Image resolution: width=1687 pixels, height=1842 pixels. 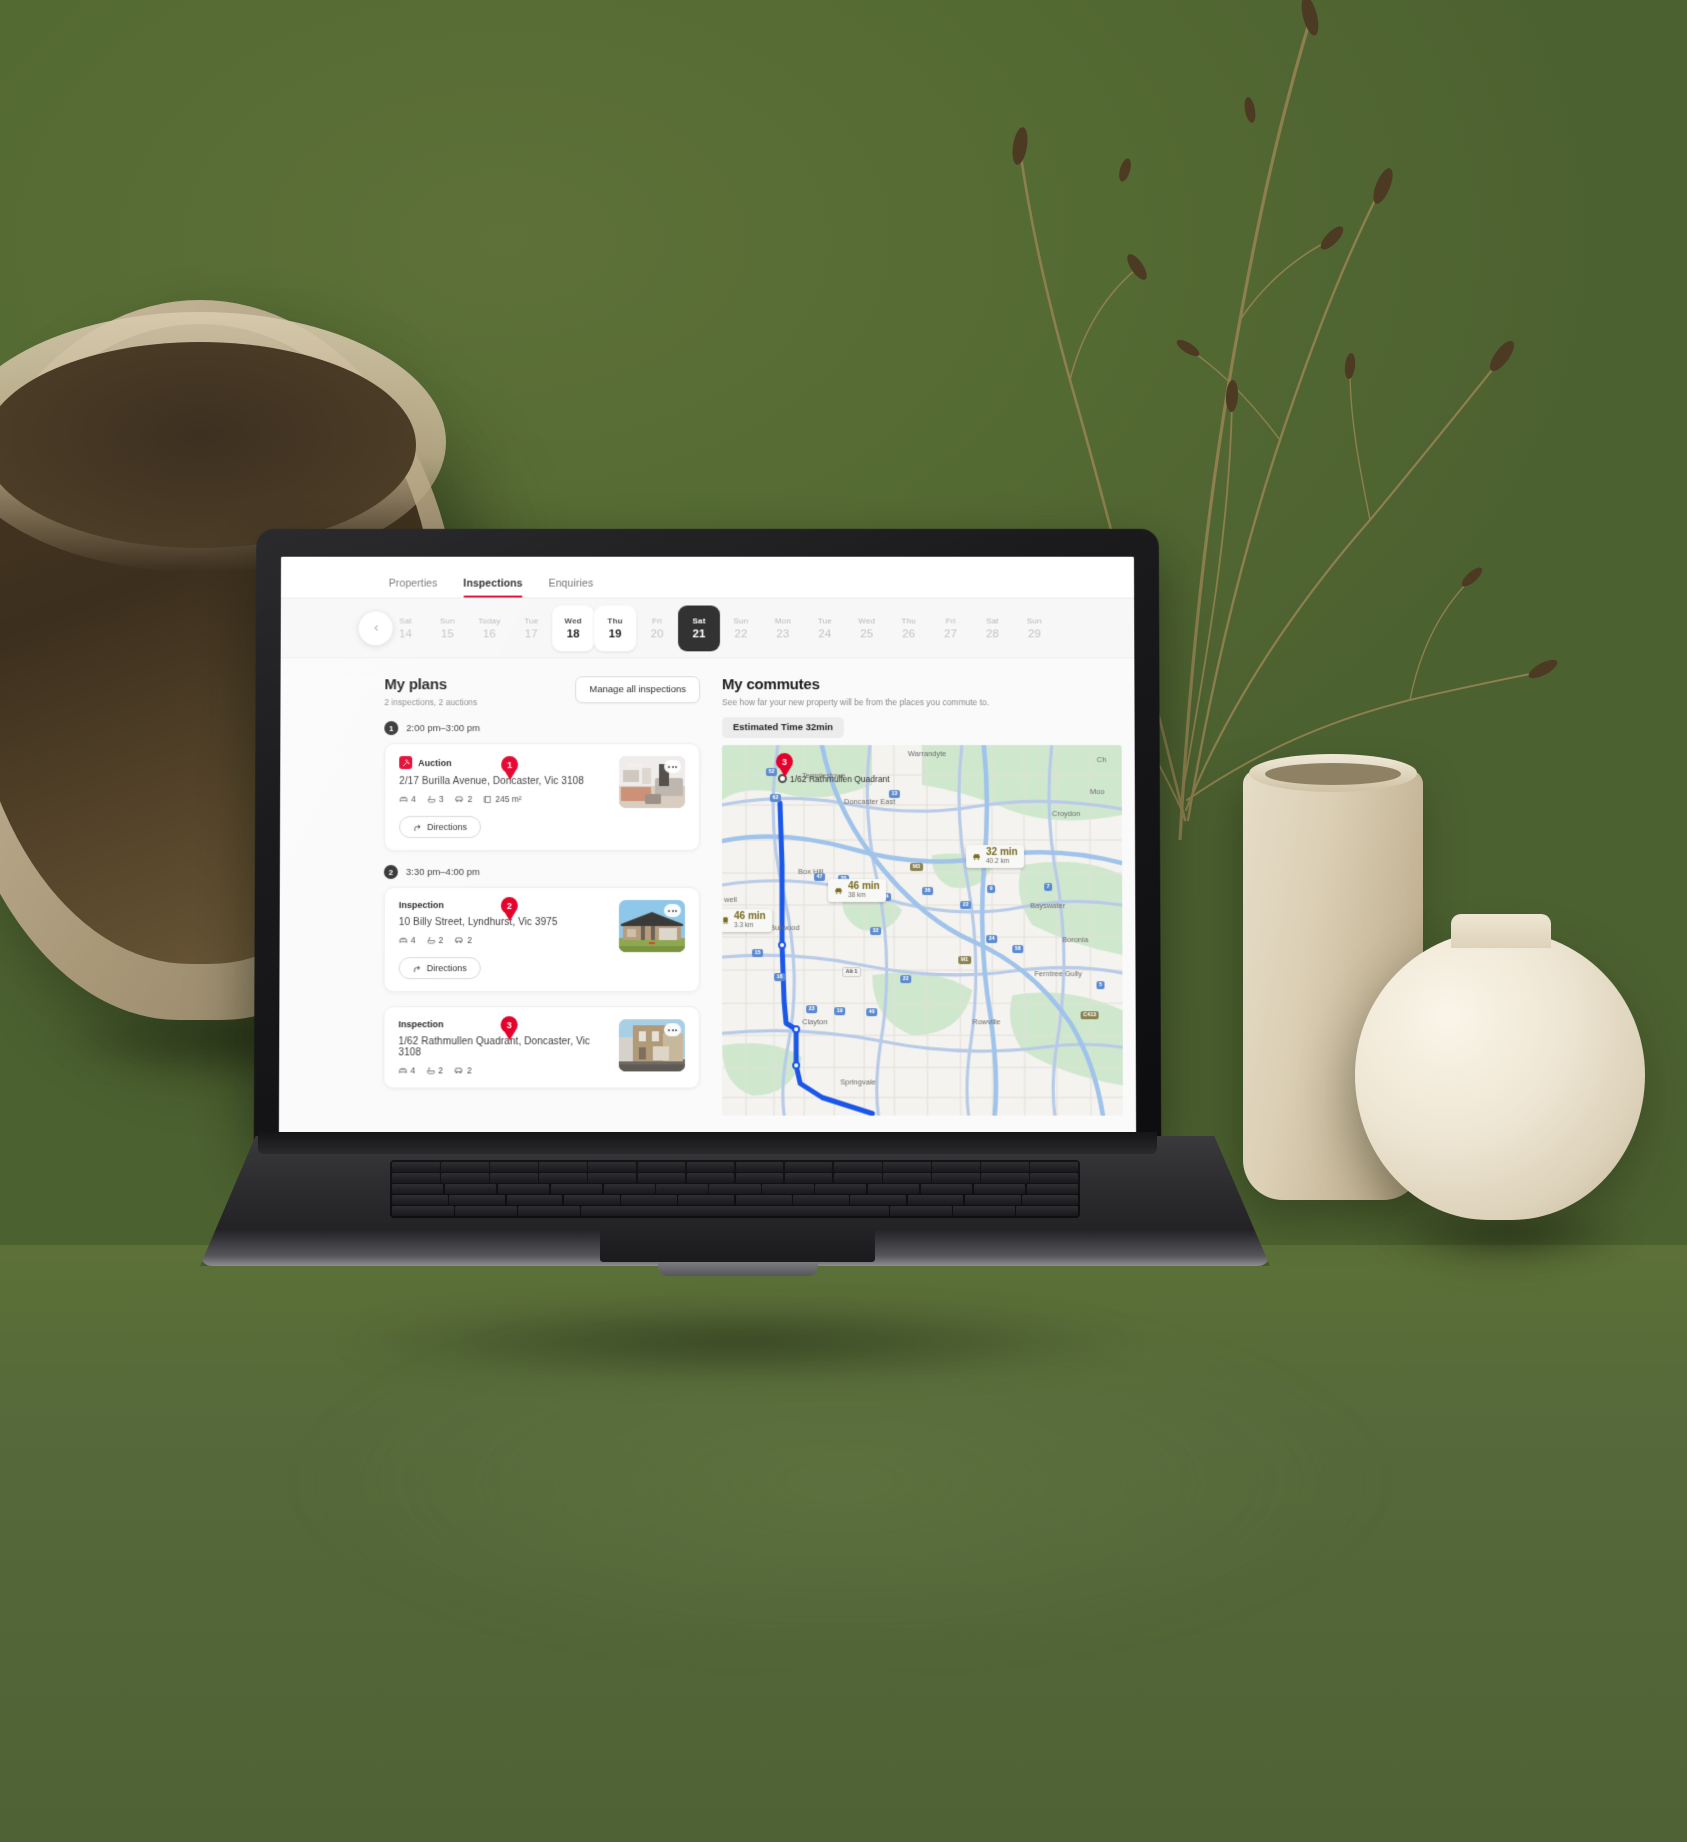 I want to click on day-17: Tue 17, so click(x=531, y=628).